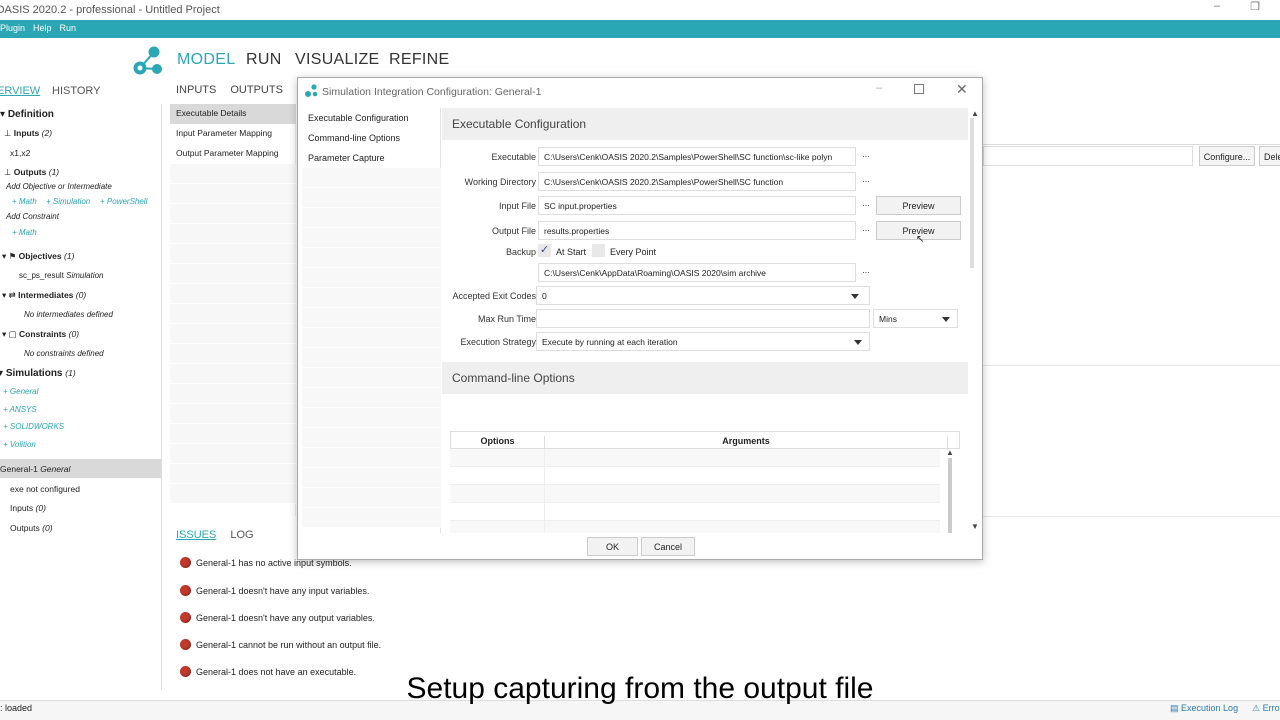  What do you see at coordinates (640, 29) in the screenshot?
I see `menu-bar: Plugin Help Run` at bounding box center [640, 29].